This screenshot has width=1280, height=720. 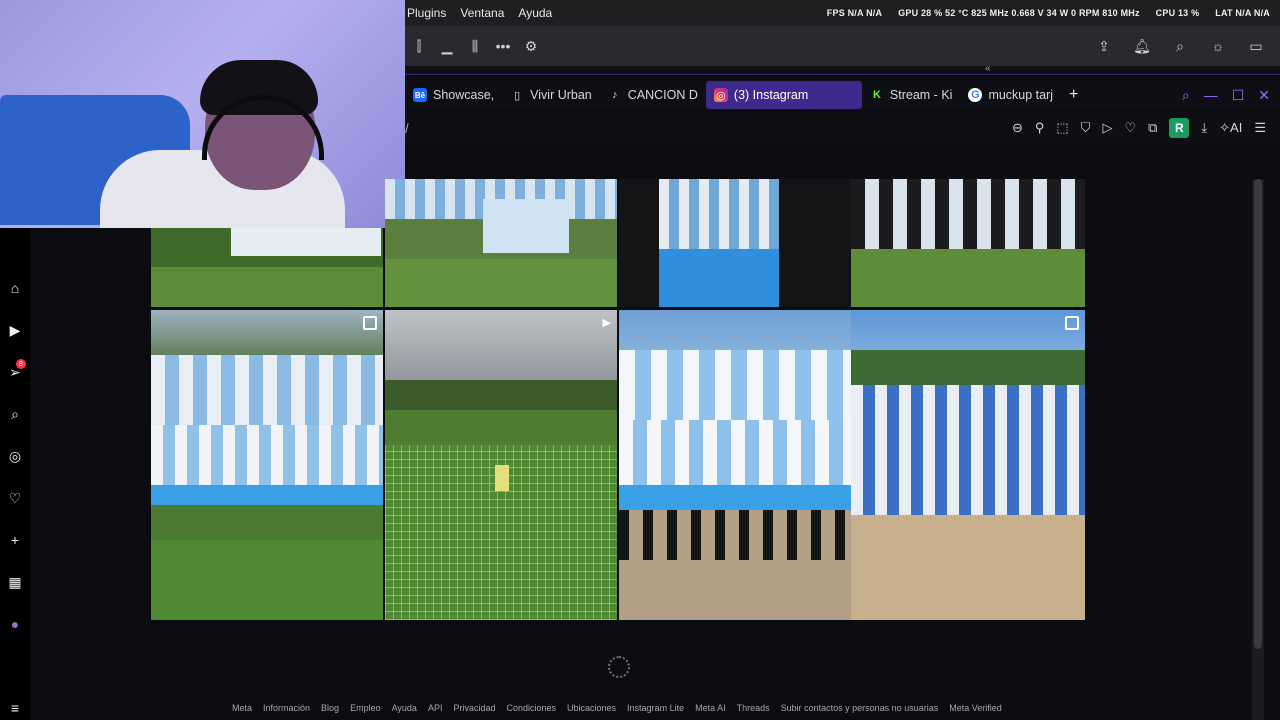 What do you see at coordinates (531, 46) in the screenshot?
I see `gear-icon: ⚙` at bounding box center [531, 46].